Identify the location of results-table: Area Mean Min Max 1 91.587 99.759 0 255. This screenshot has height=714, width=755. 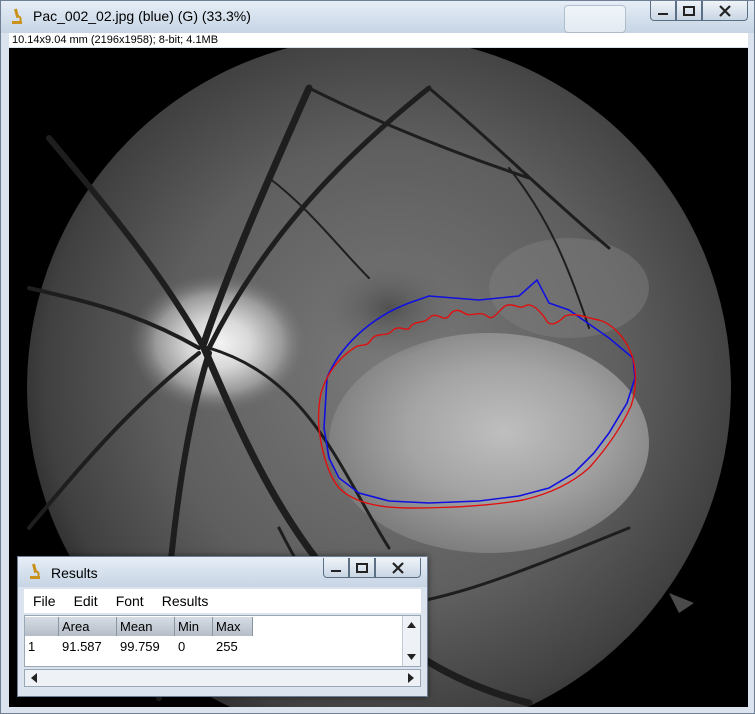
(222, 641).